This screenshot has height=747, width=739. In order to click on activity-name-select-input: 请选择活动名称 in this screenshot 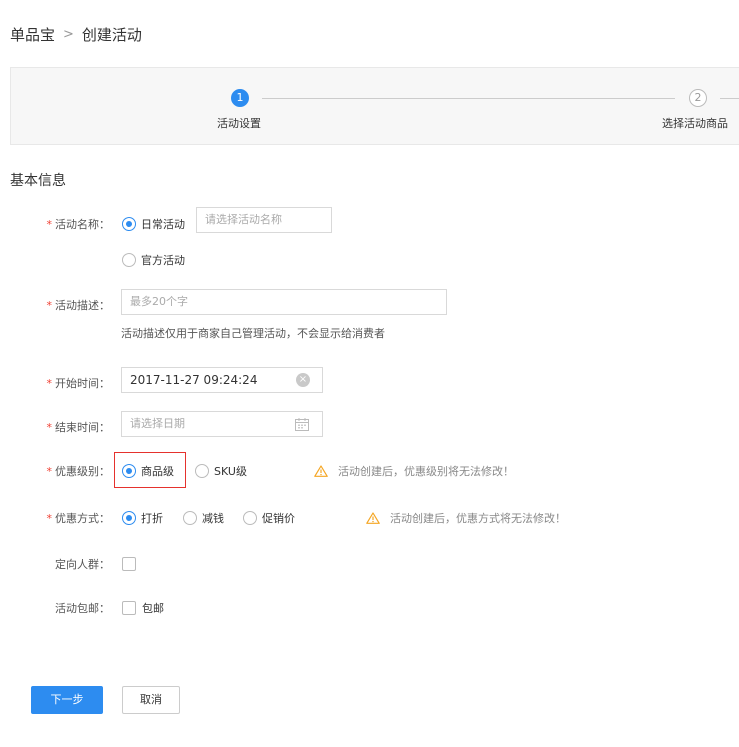, I will do `click(264, 220)`.